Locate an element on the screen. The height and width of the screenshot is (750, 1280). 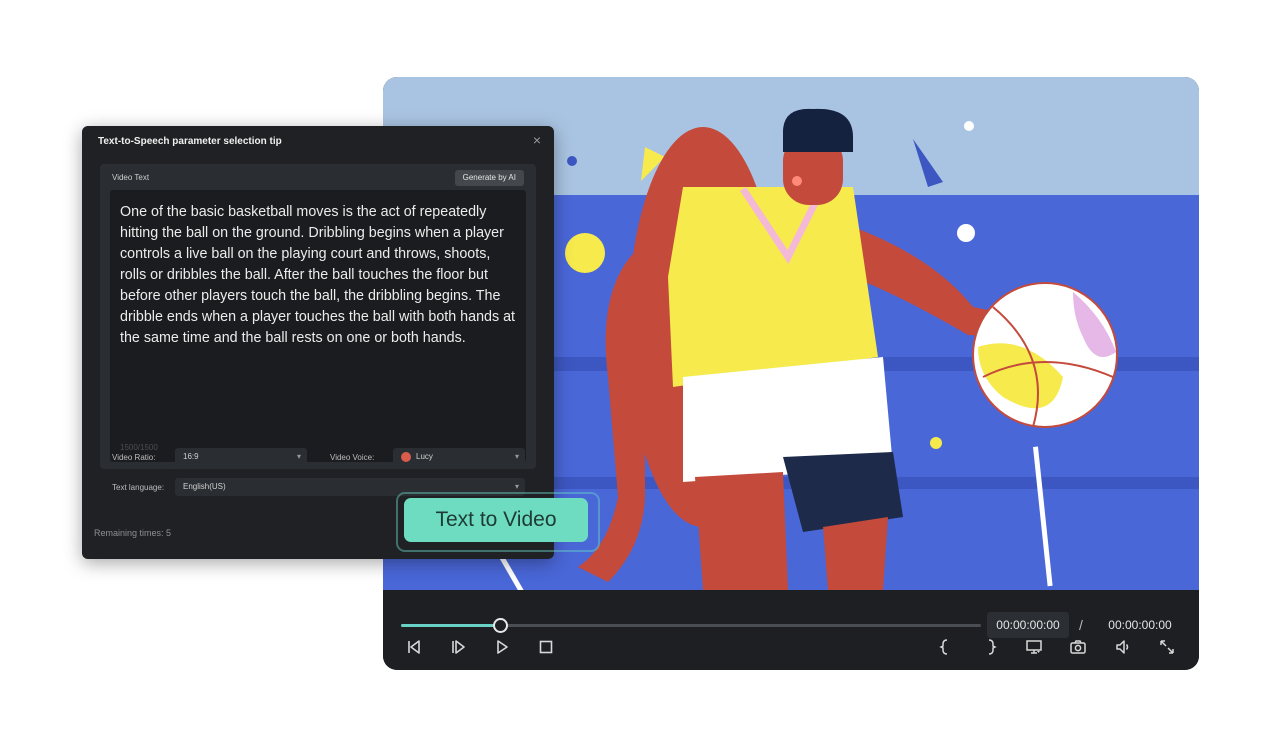
text-language-value: English(US) is located at coordinates (204, 486).